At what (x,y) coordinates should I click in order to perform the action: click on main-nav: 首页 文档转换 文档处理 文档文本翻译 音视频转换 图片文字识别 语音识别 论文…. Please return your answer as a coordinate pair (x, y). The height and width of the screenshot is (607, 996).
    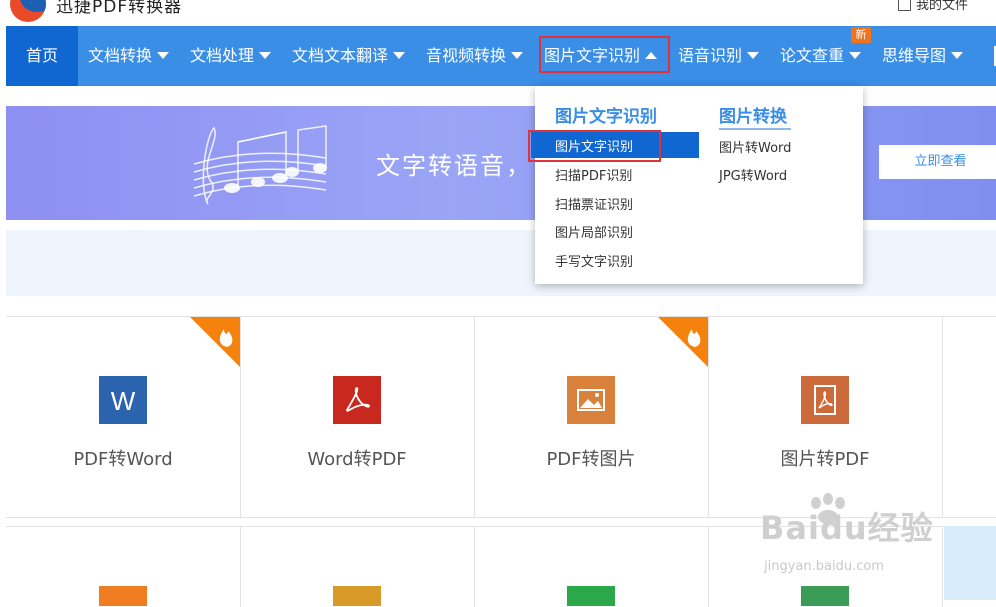
    Looking at the image, I should click on (501, 56).